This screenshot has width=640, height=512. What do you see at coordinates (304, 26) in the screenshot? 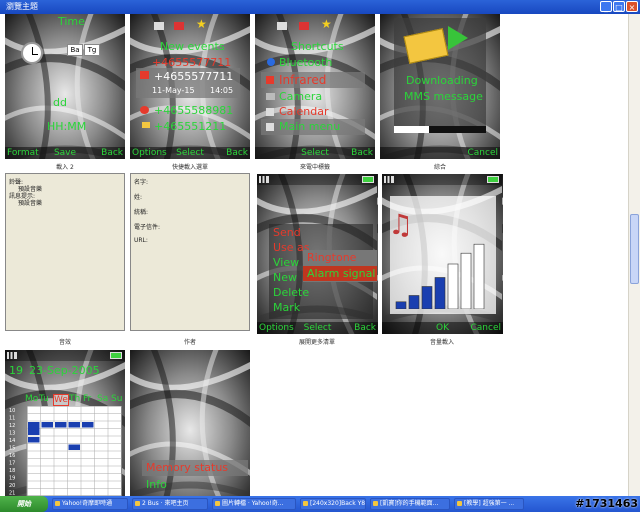
I see `envelope-icon` at bounding box center [304, 26].